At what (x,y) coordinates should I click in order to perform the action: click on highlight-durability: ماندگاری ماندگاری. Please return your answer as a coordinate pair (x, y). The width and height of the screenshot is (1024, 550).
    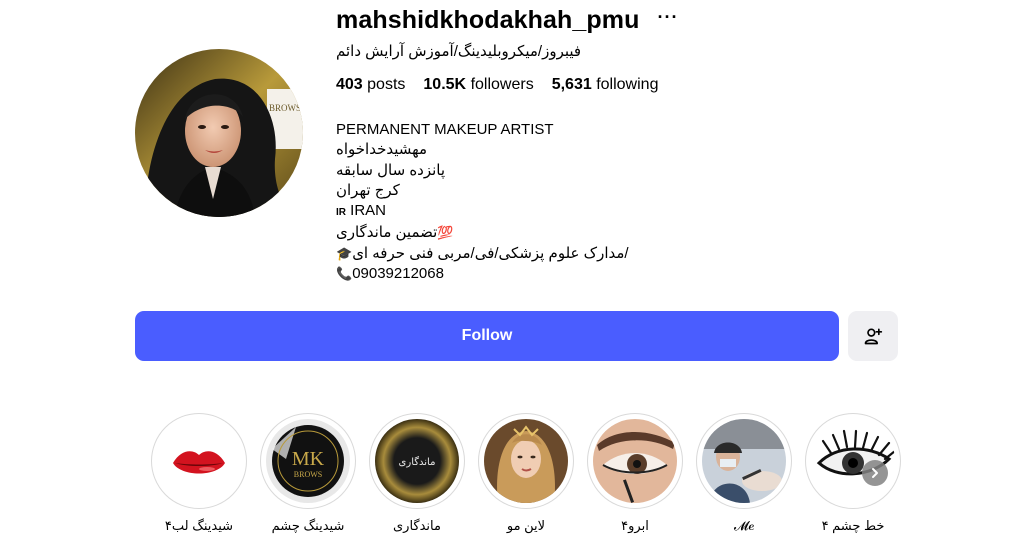
    Looking at the image, I should click on (417, 473).